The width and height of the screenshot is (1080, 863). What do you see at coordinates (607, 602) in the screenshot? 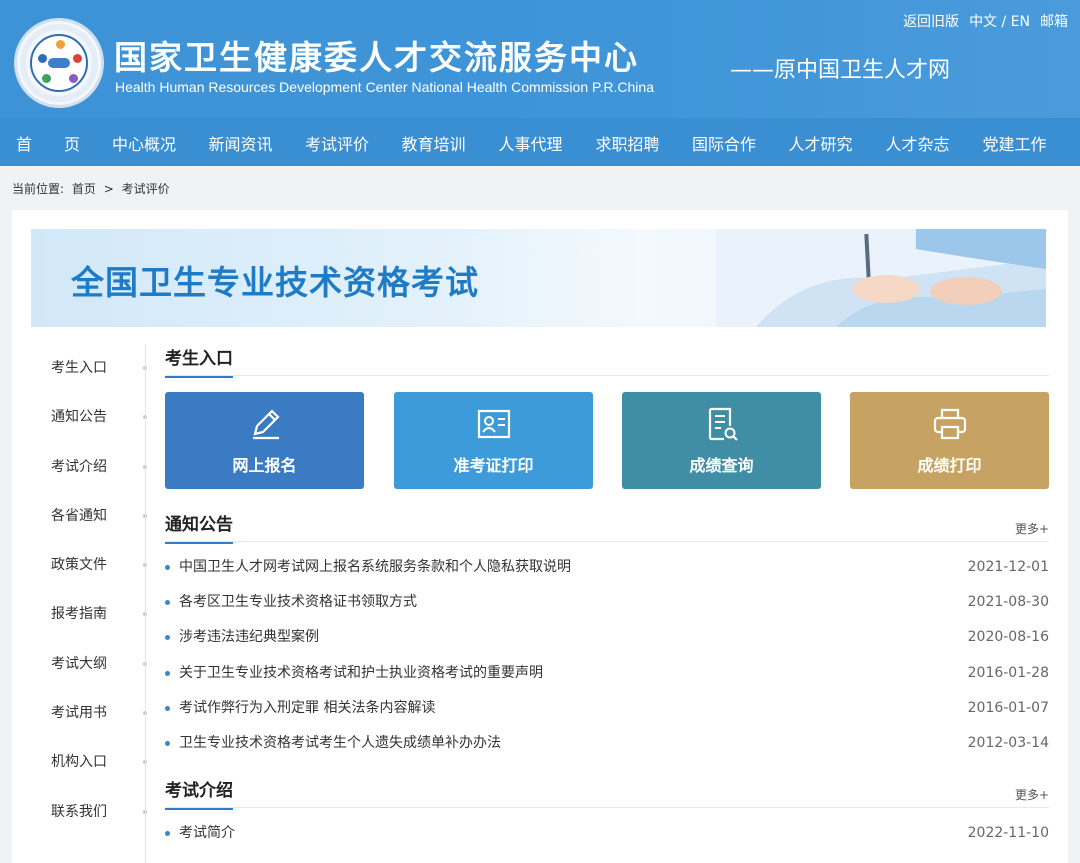
I see `list-item: 各考区卫生专业技术资格证书领取方式 2021-08-30` at bounding box center [607, 602].